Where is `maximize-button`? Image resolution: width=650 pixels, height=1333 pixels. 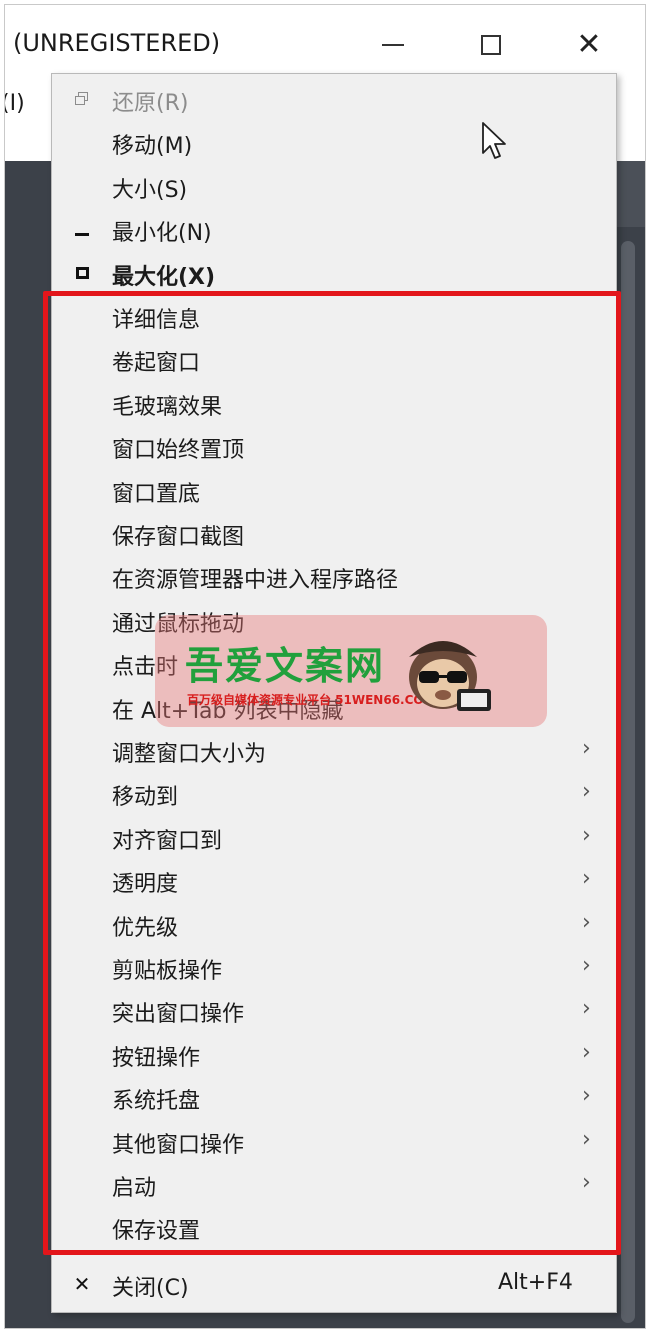 maximize-button is located at coordinates (491, 45).